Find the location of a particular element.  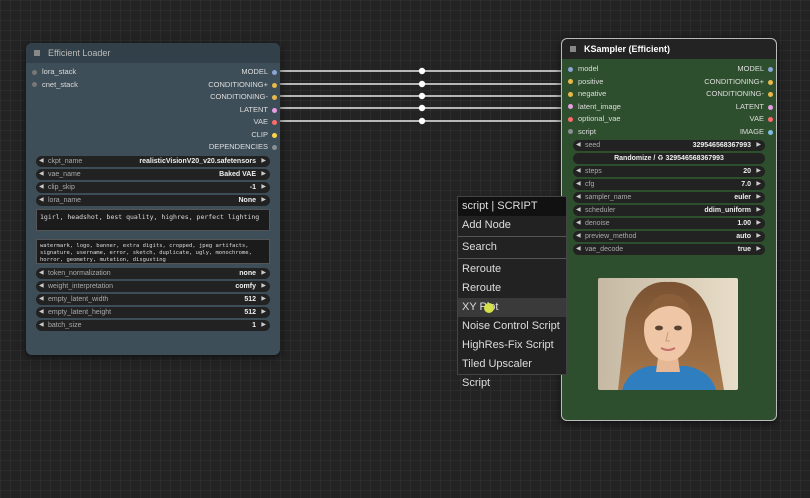

node-title-bar: KSampler (Efficient) is located at coordinates (669, 49).